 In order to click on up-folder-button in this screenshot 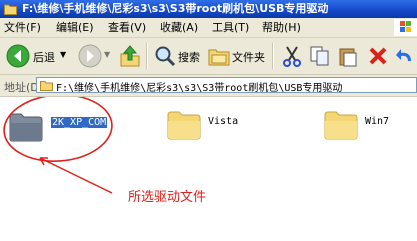, I will do `click(130, 56)`.